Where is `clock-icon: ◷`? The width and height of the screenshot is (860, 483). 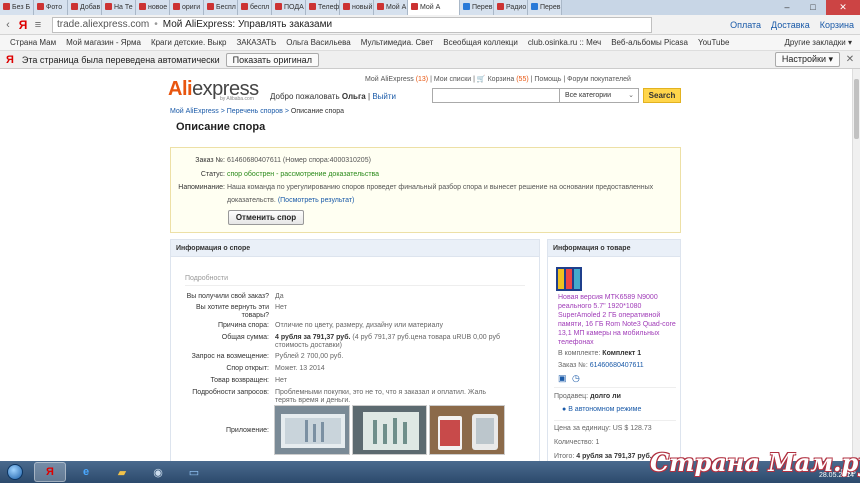 clock-icon: ◷ is located at coordinates (576, 378).